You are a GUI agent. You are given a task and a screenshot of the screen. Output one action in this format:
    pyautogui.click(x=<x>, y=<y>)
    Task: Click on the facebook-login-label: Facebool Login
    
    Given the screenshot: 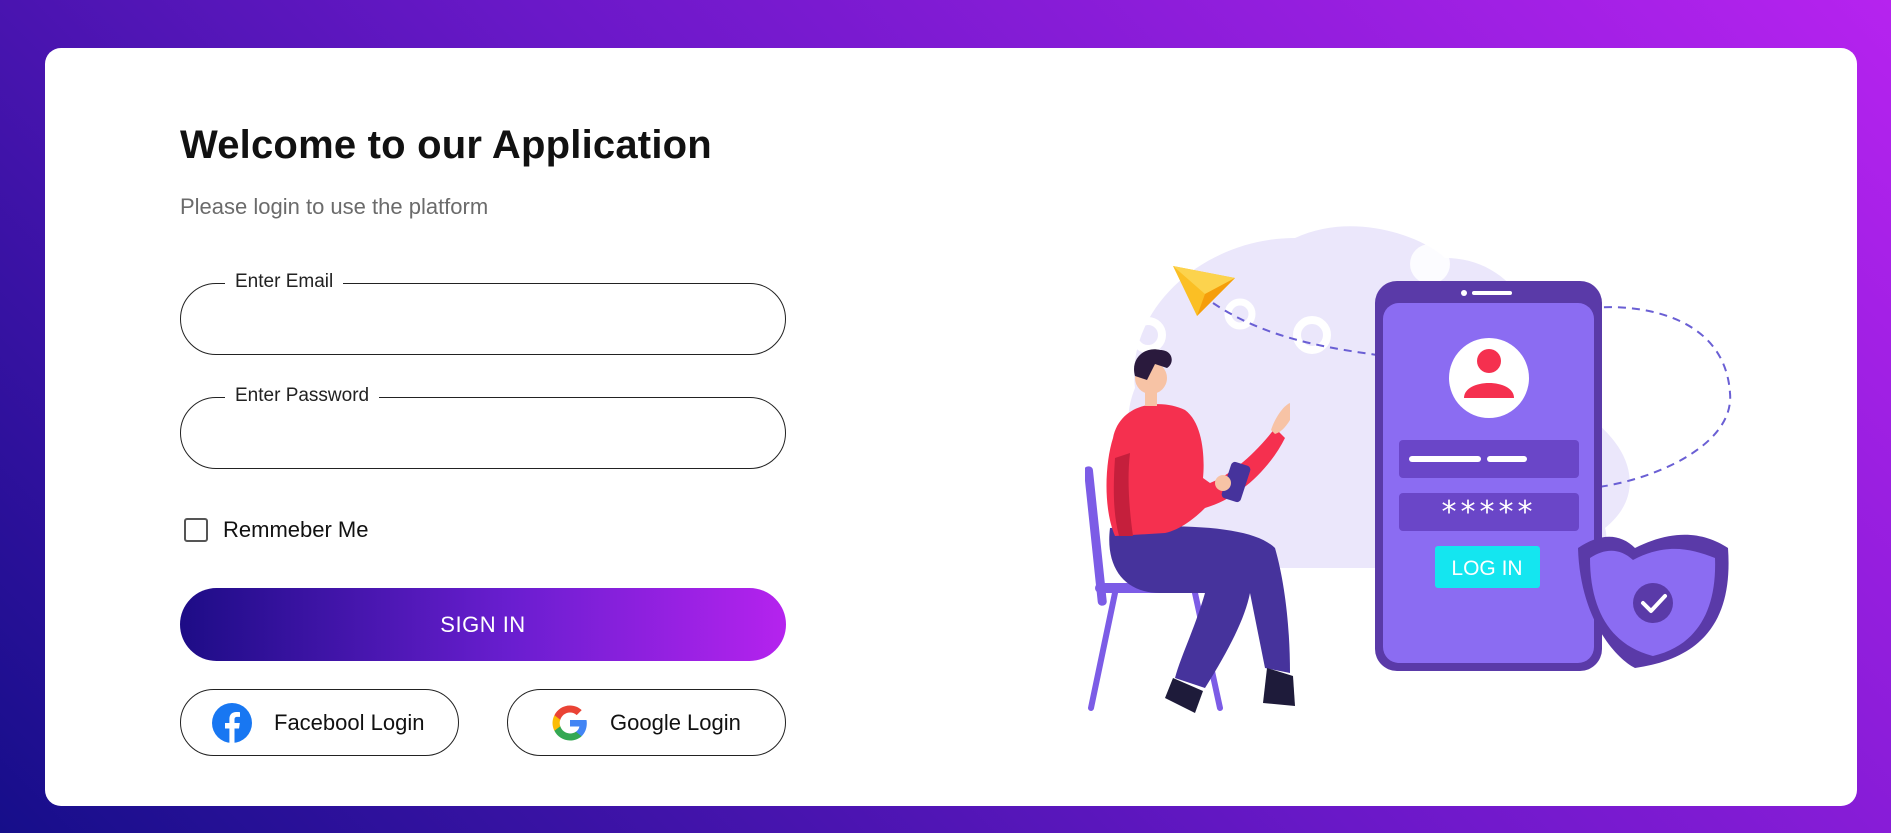 What is the action you would take?
    pyautogui.click(x=349, y=722)
    